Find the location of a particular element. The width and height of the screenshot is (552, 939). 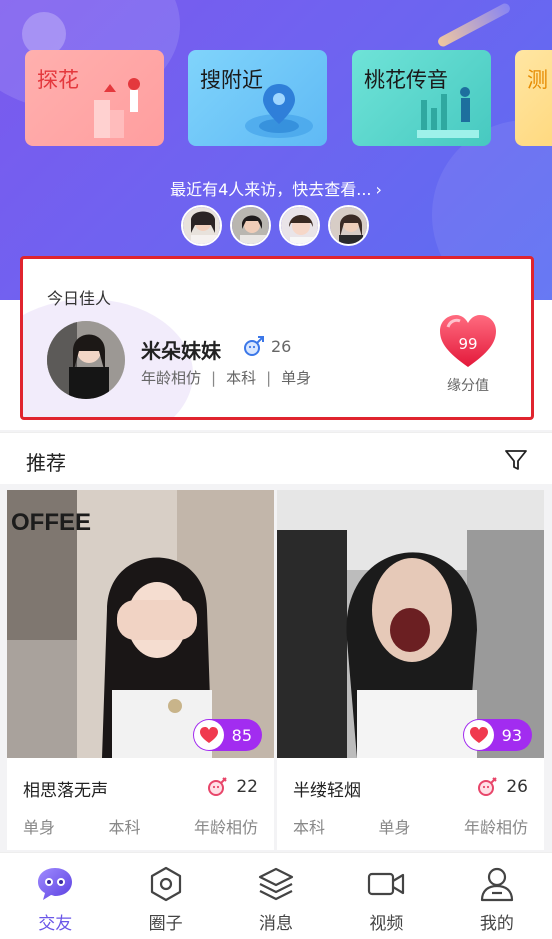

feature-label: 探花 is located at coordinates (58, 80).